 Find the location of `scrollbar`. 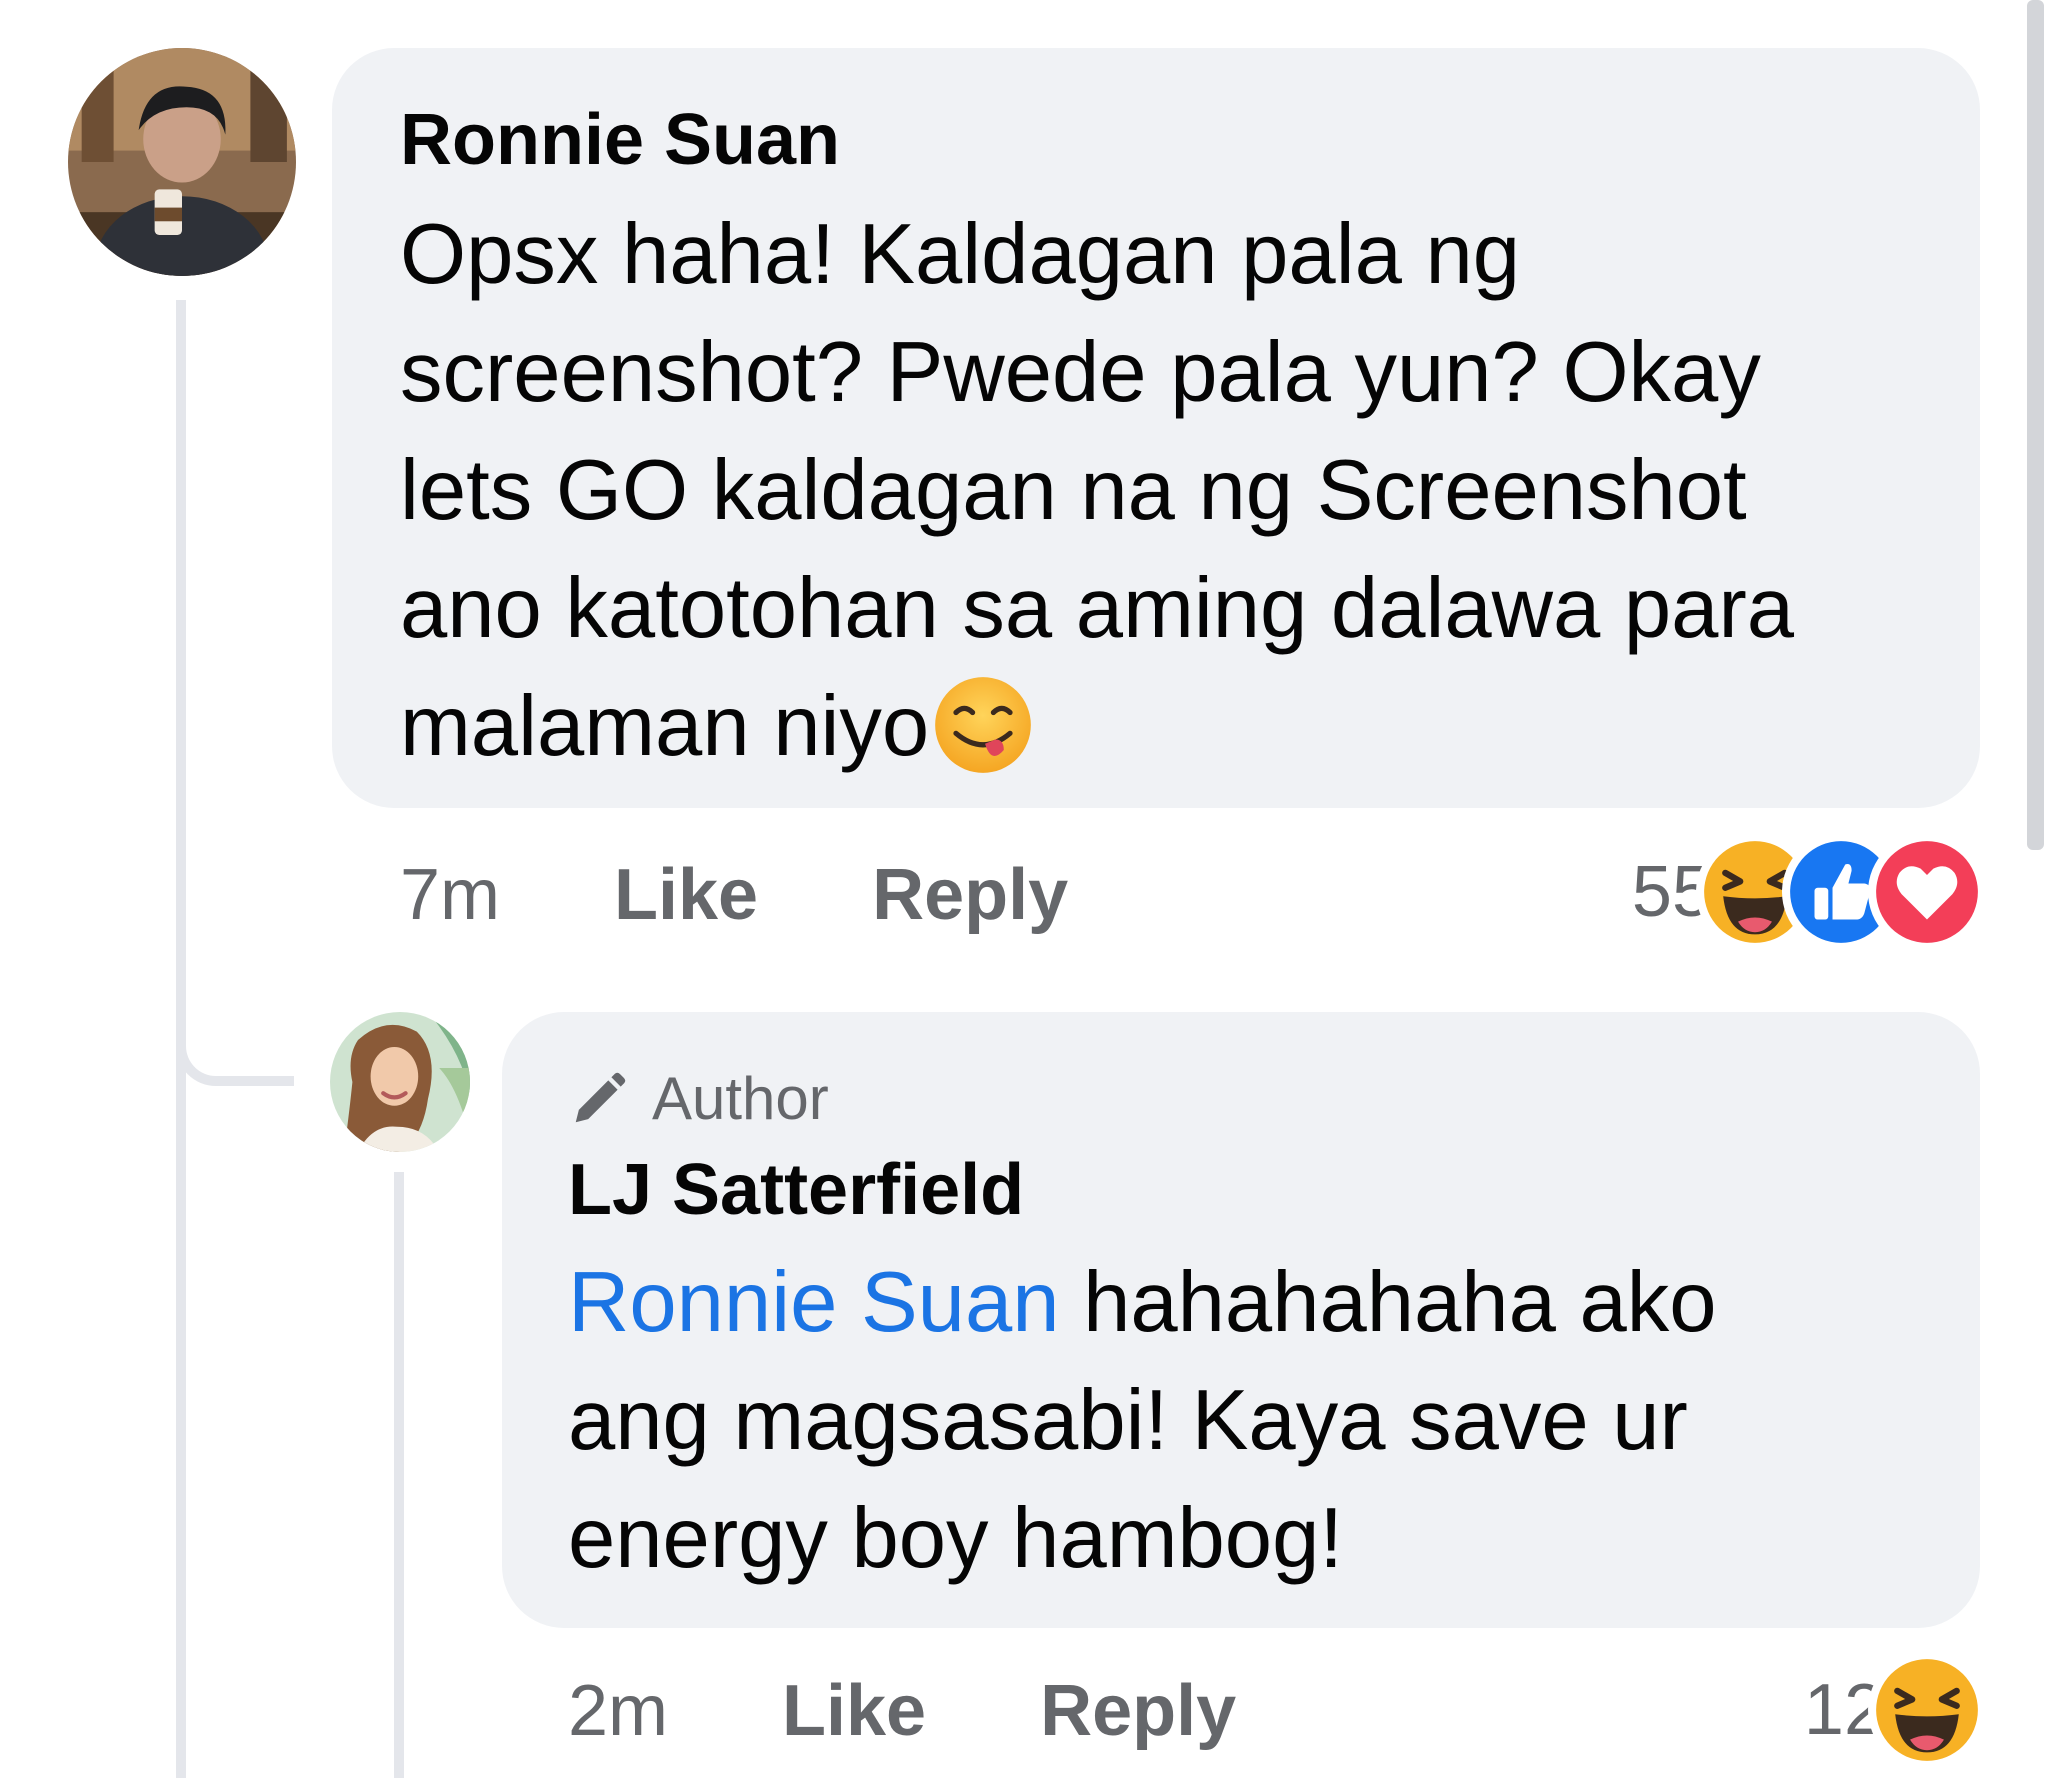

scrollbar is located at coordinates (2035, 425).